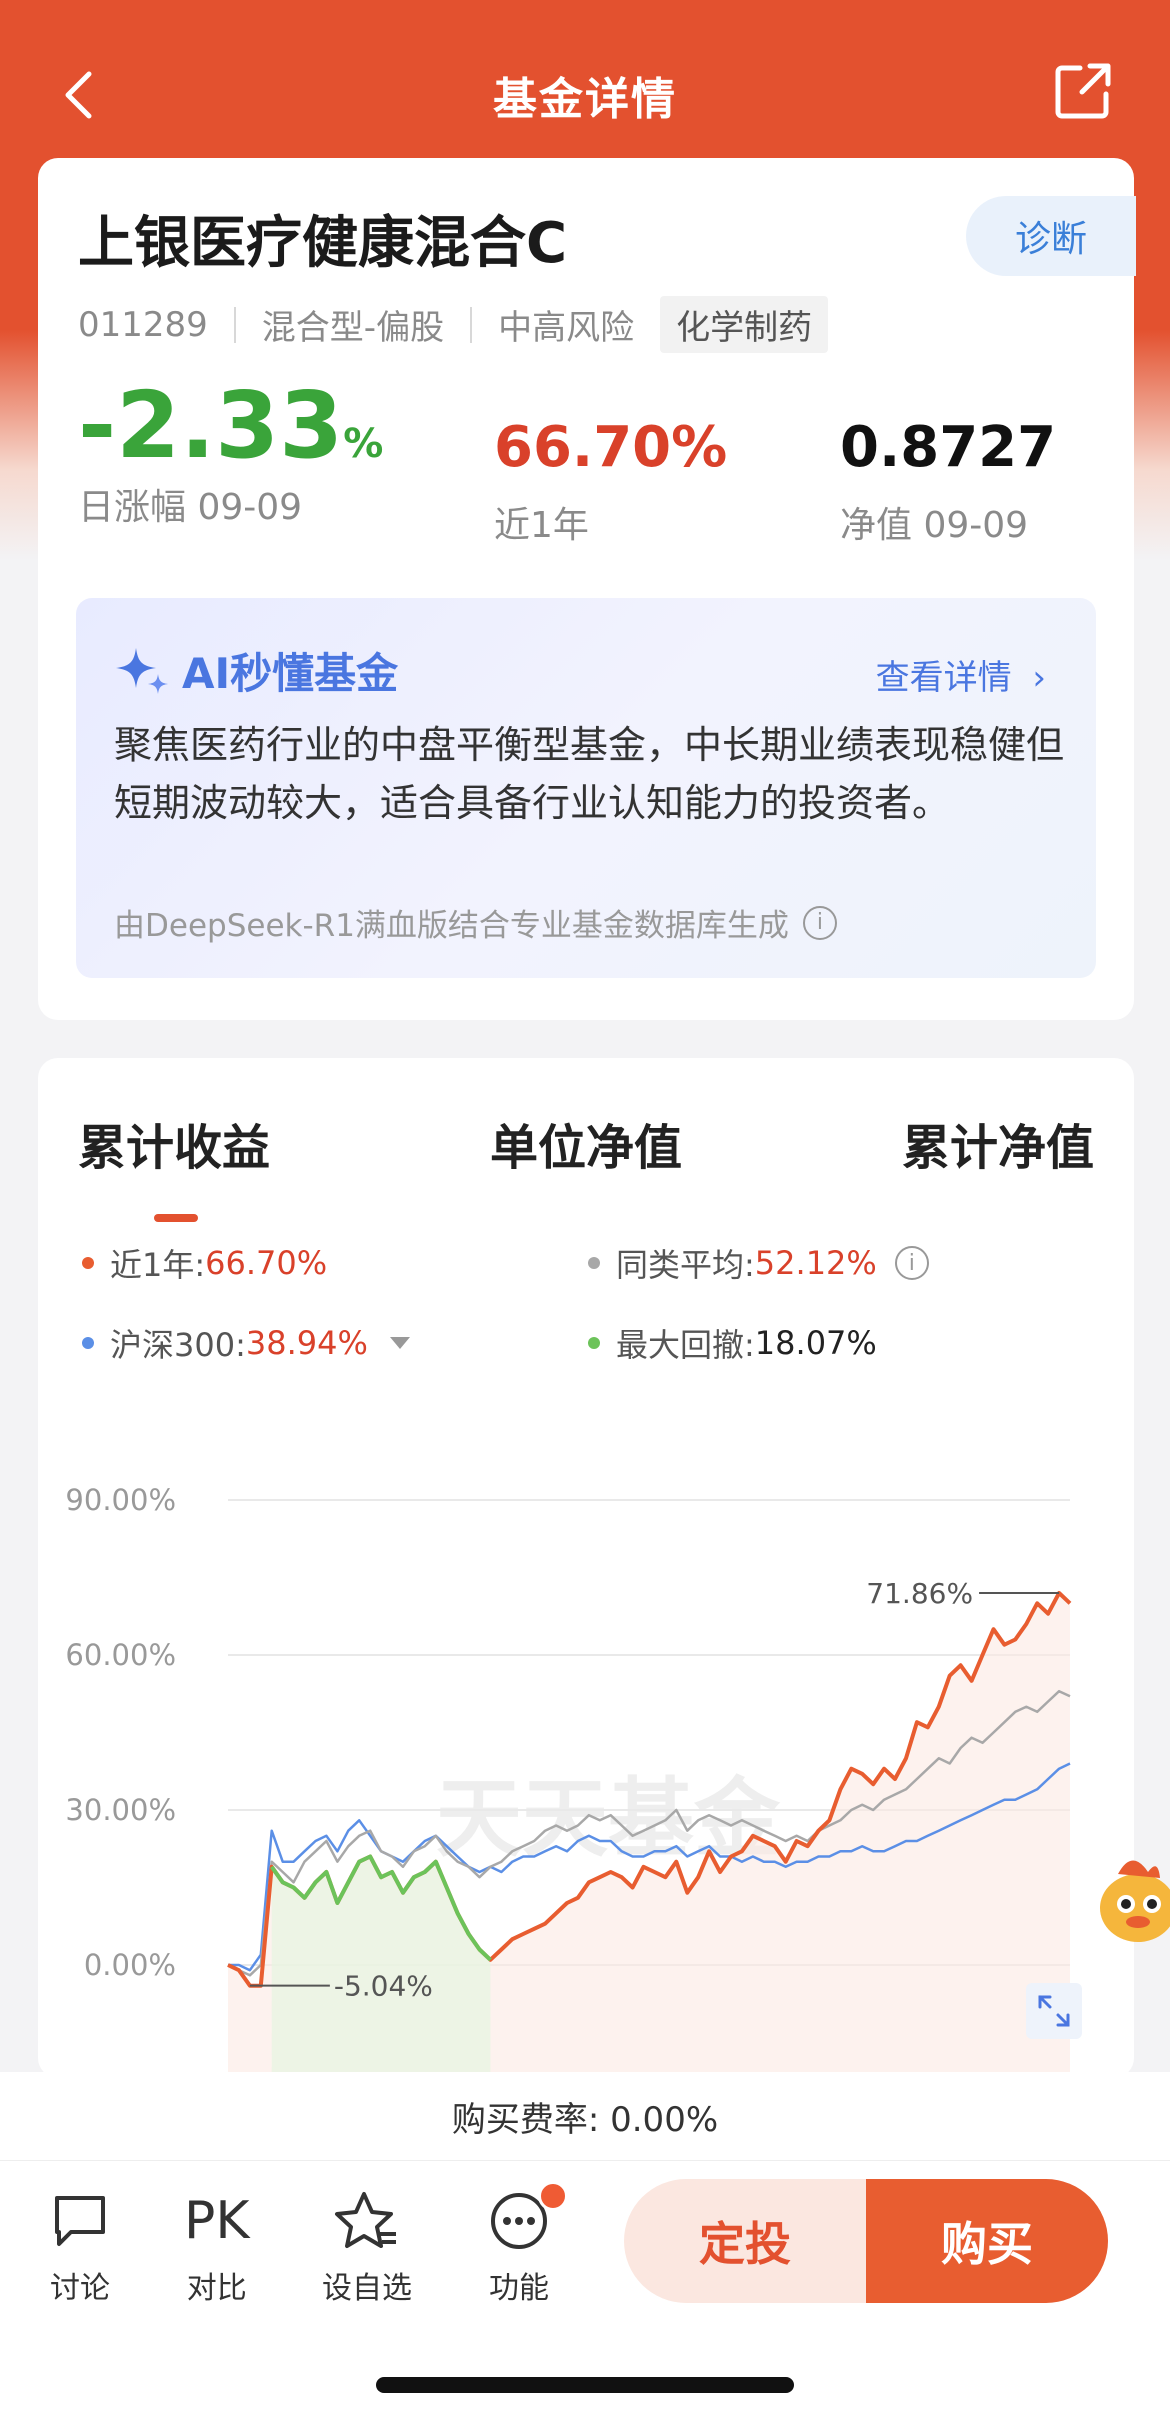 The height and width of the screenshot is (2417, 1170). Describe the element at coordinates (608, 1819) in the screenshot. I see `watermark-text: 天天基金` at that location.